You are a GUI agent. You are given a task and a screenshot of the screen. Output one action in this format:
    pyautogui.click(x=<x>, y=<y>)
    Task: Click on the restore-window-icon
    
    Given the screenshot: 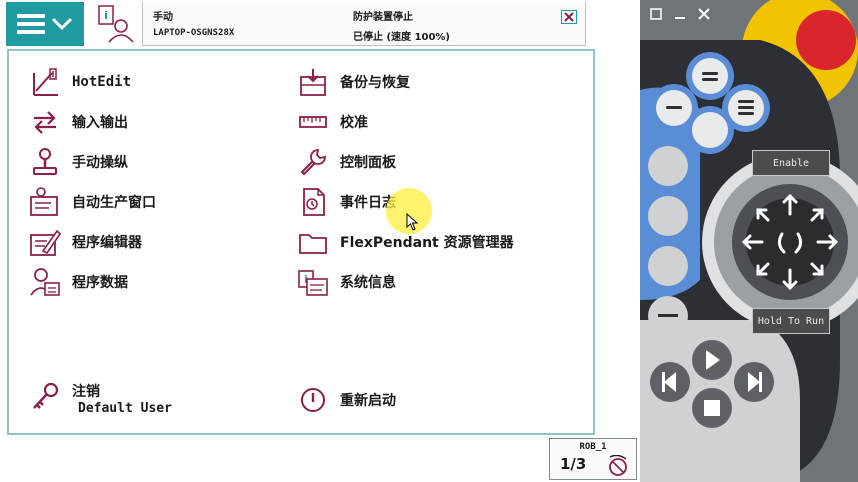 What is the action you would take?
    pyautogui.click(x=656, y=14)
    